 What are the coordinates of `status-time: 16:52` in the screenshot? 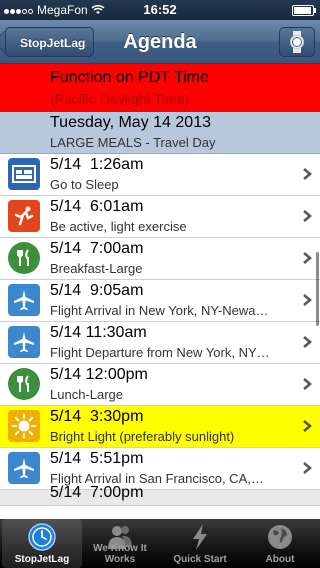 It's located at (160, 9).